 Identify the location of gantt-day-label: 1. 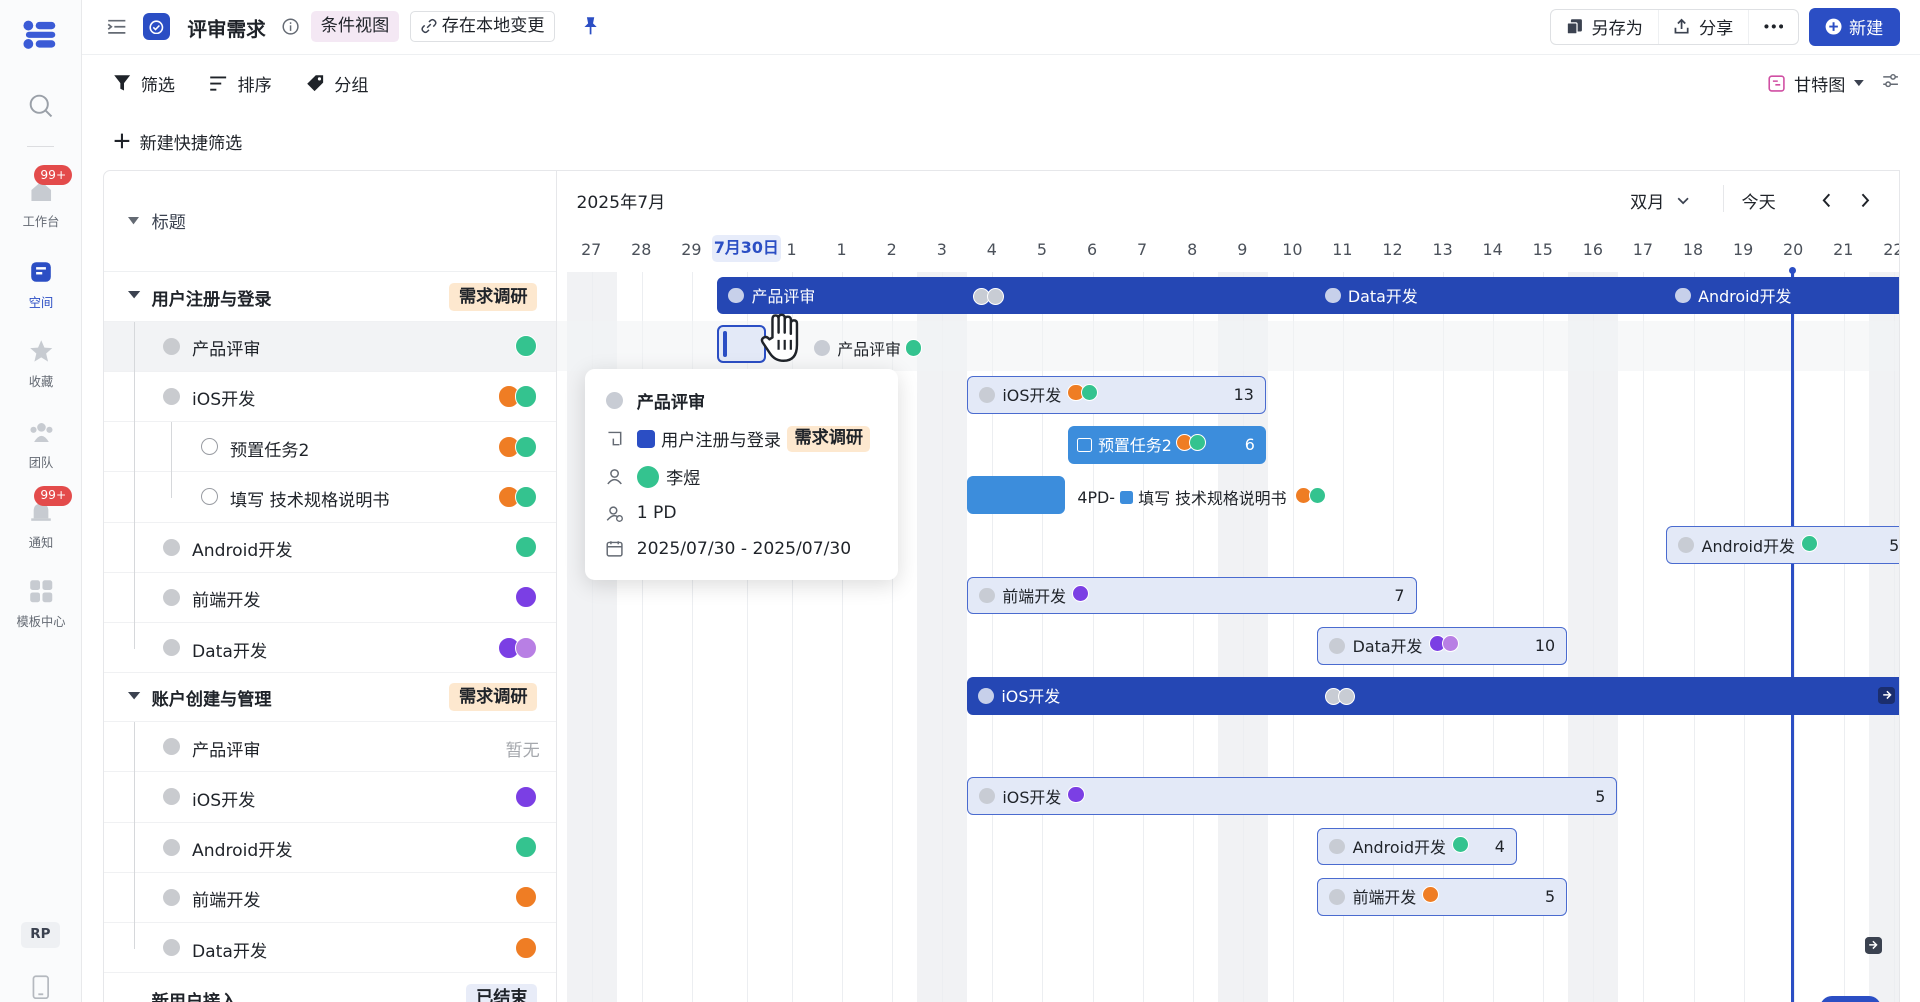
(841, 249).